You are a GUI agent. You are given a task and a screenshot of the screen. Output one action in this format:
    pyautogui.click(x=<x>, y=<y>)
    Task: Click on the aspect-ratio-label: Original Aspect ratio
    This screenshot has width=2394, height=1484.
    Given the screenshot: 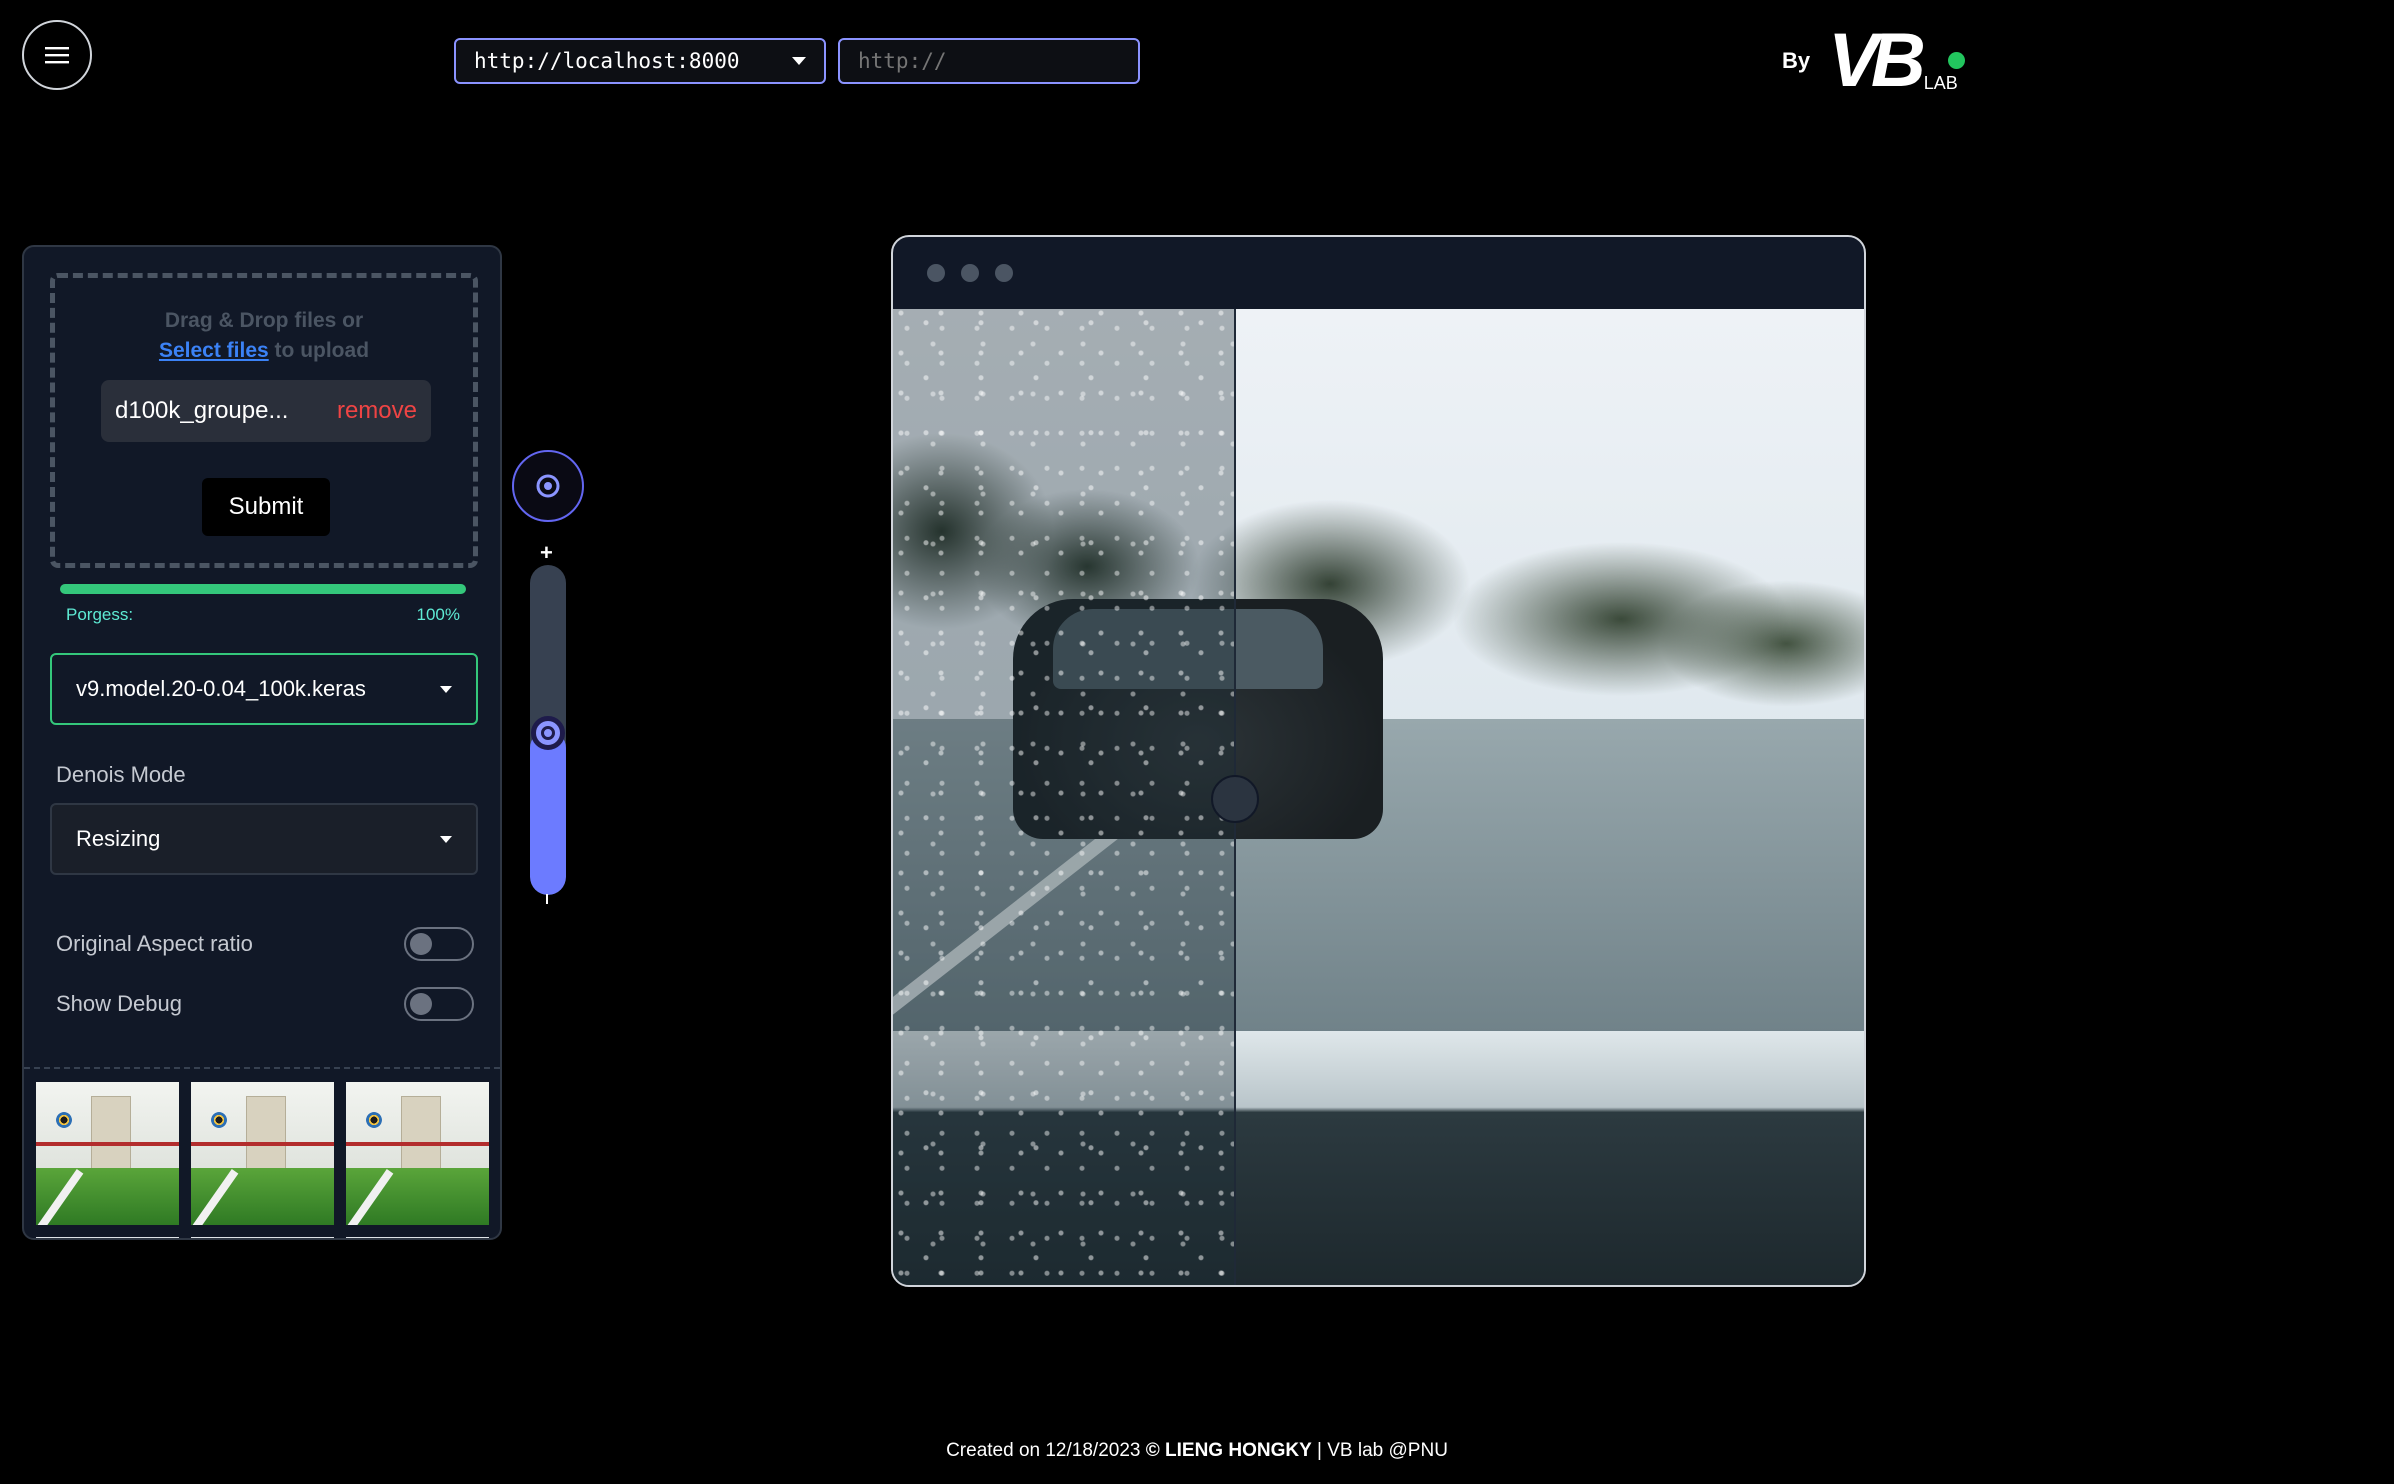 What is the action you would take?
    pyautogui.click(x=154, y=943)
    